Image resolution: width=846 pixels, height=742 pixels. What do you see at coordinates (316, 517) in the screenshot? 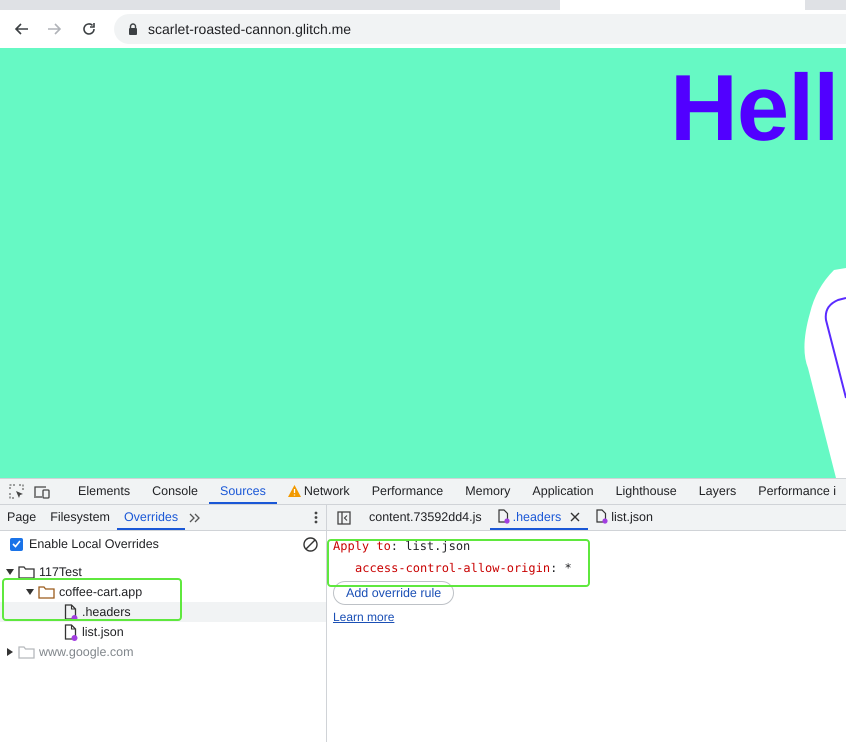
I see `kebab-menu-icon` at bounding box center [316, 517].